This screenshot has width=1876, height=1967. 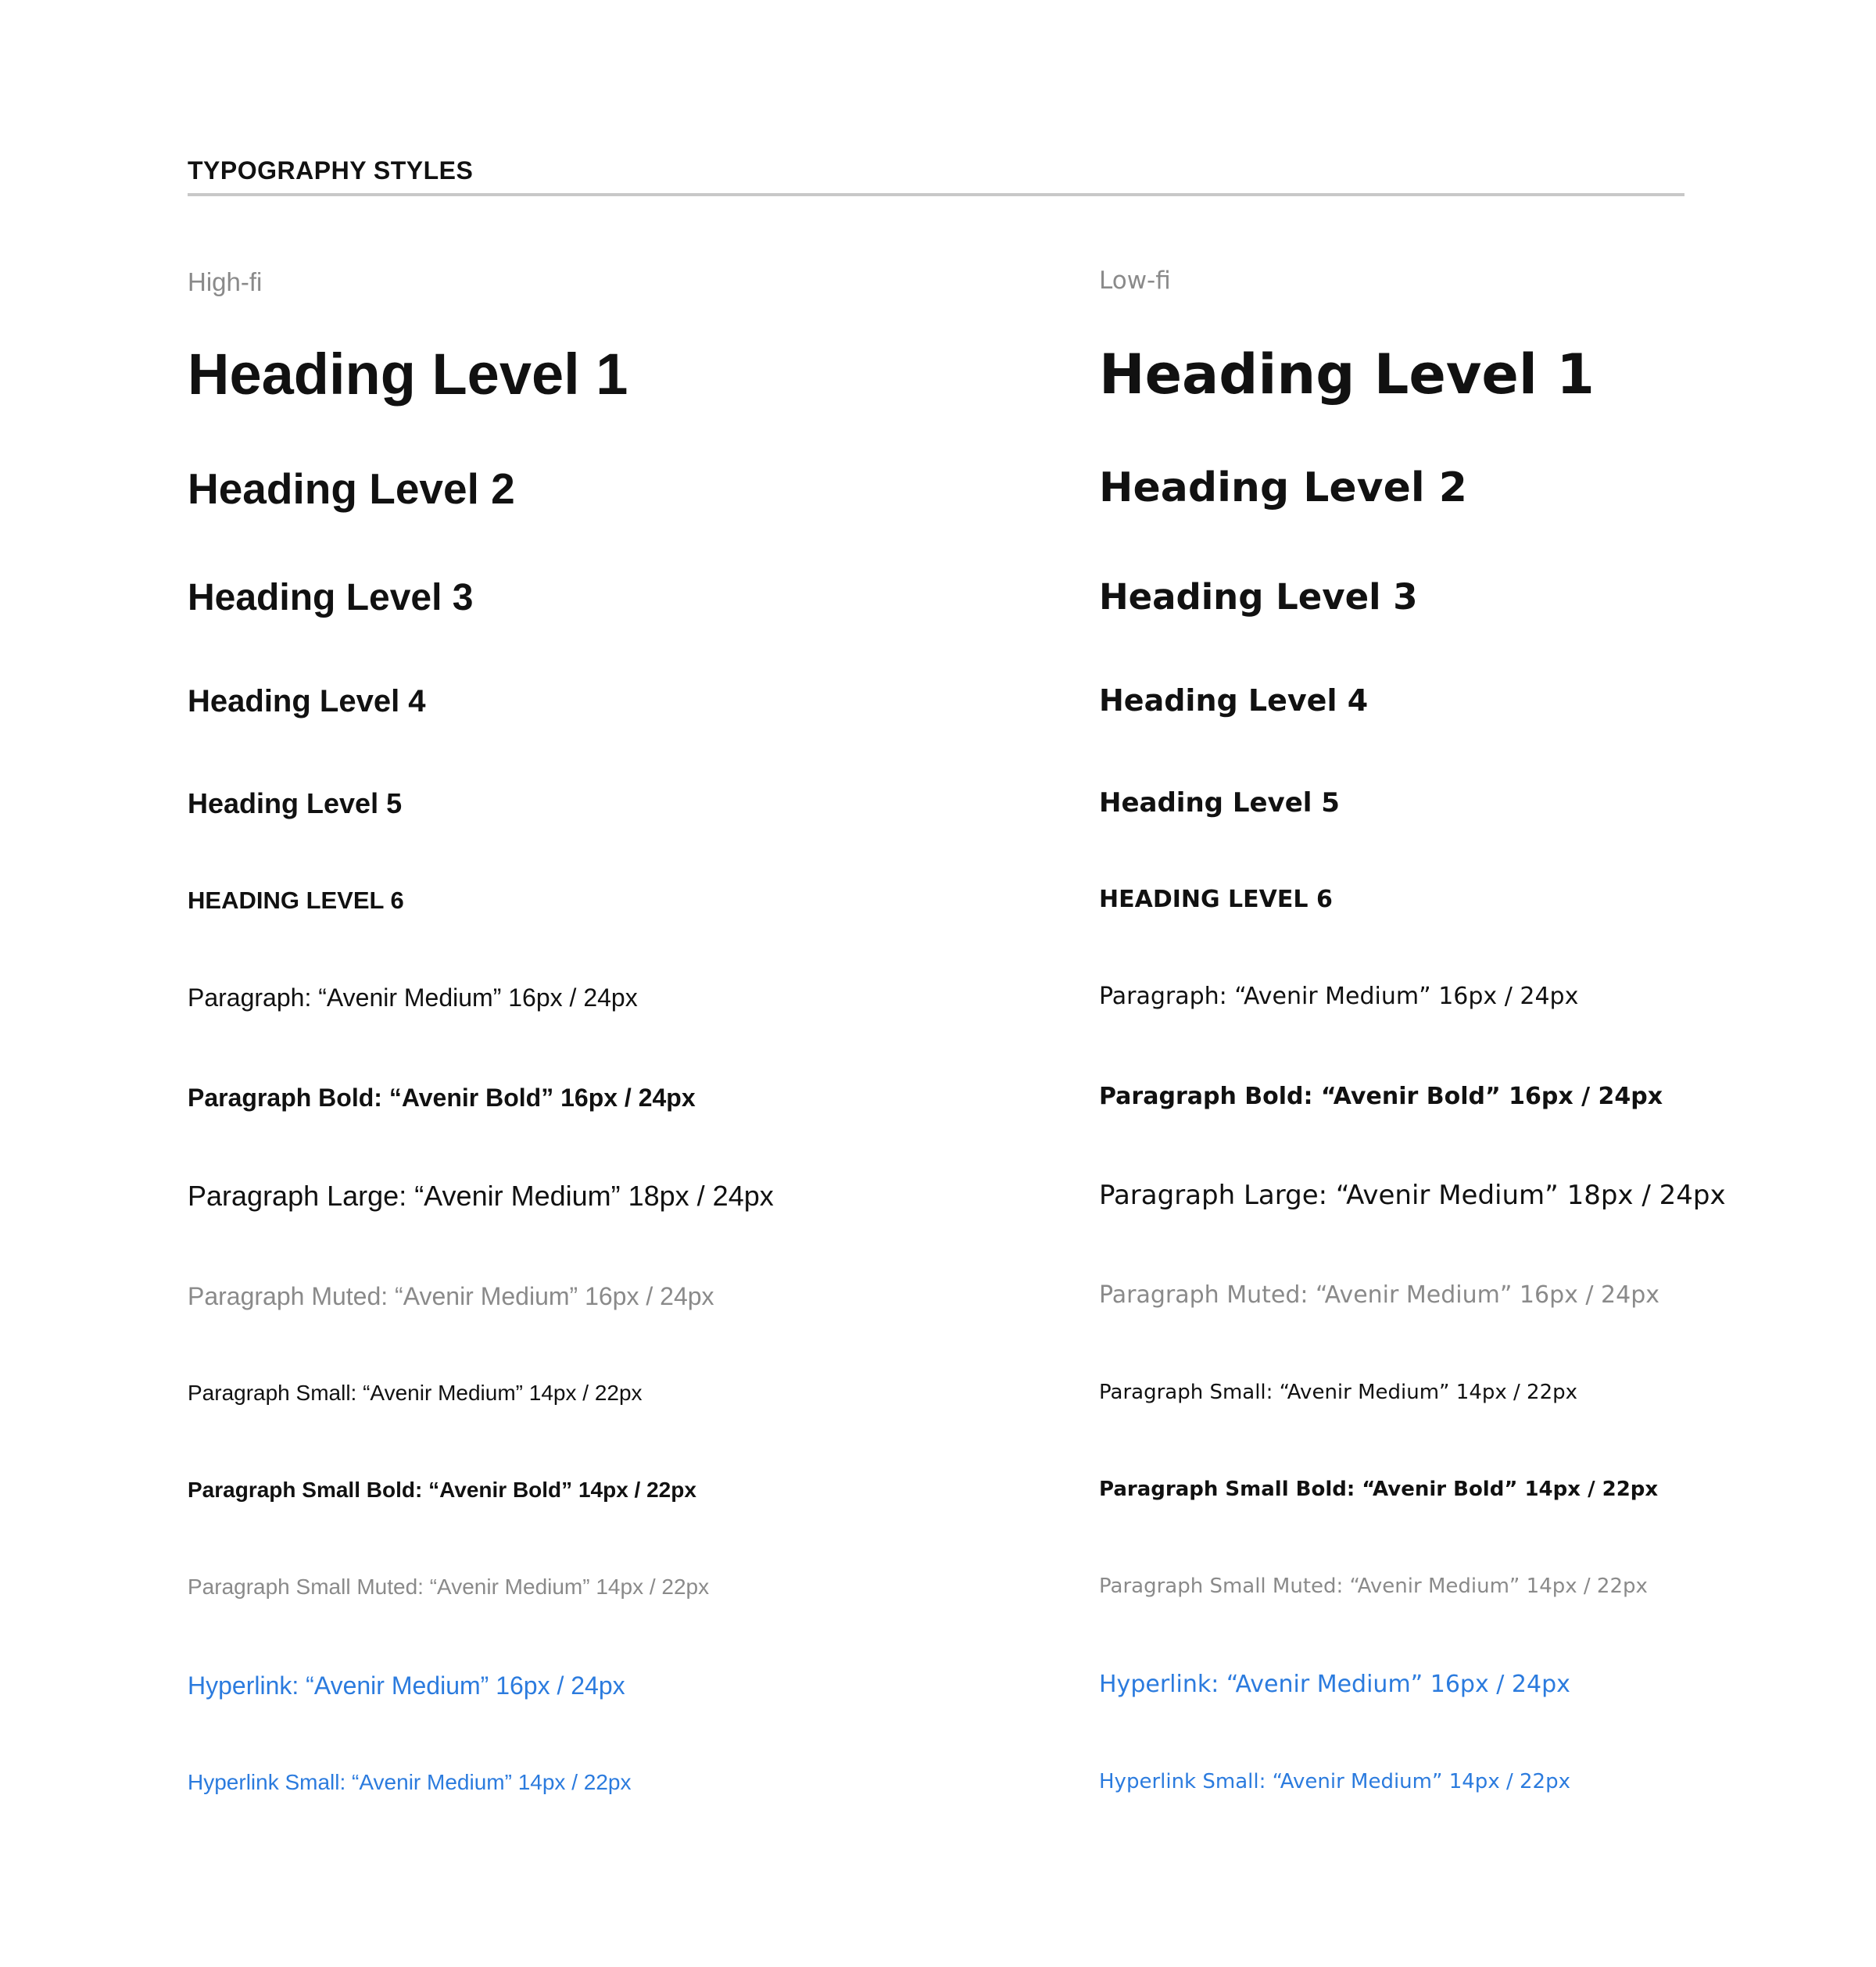 I want to click on section-title: TYPOGRAPHY STYLES, so click(x=331, y=170).